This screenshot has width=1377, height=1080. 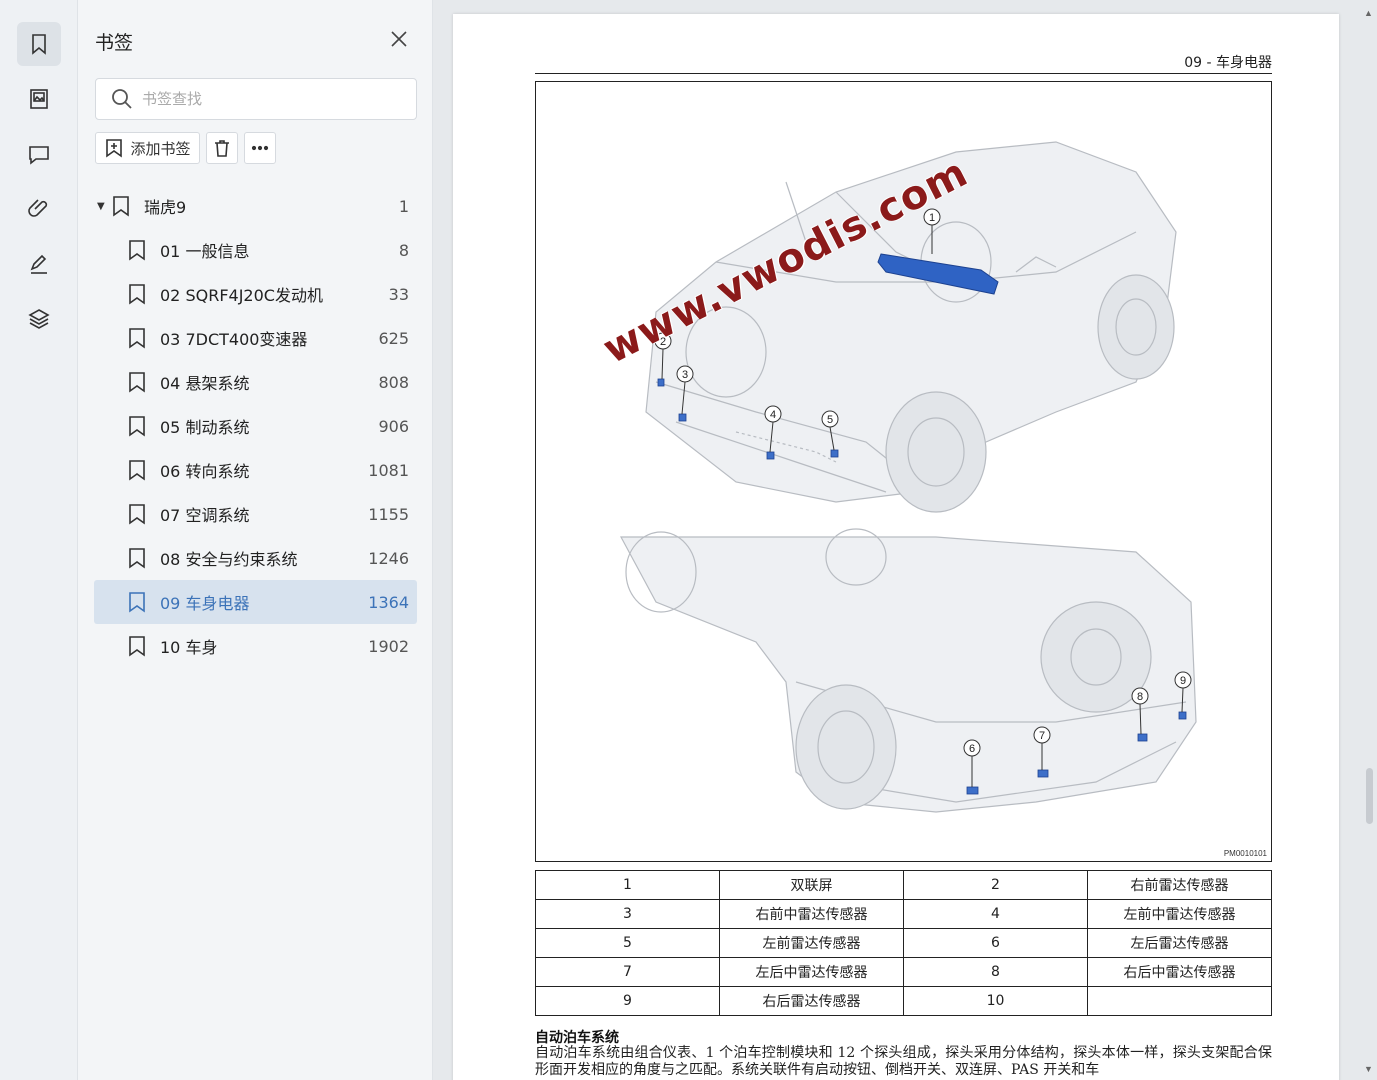 I want to click on legend-name: 双联屏, so click(x=811, y=885).